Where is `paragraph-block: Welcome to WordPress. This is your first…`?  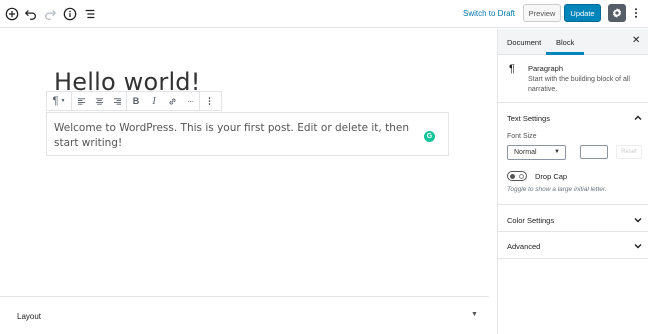
paragraph-block: Welcome to WordPress. This is your first… is located at coordinates (247, 134).